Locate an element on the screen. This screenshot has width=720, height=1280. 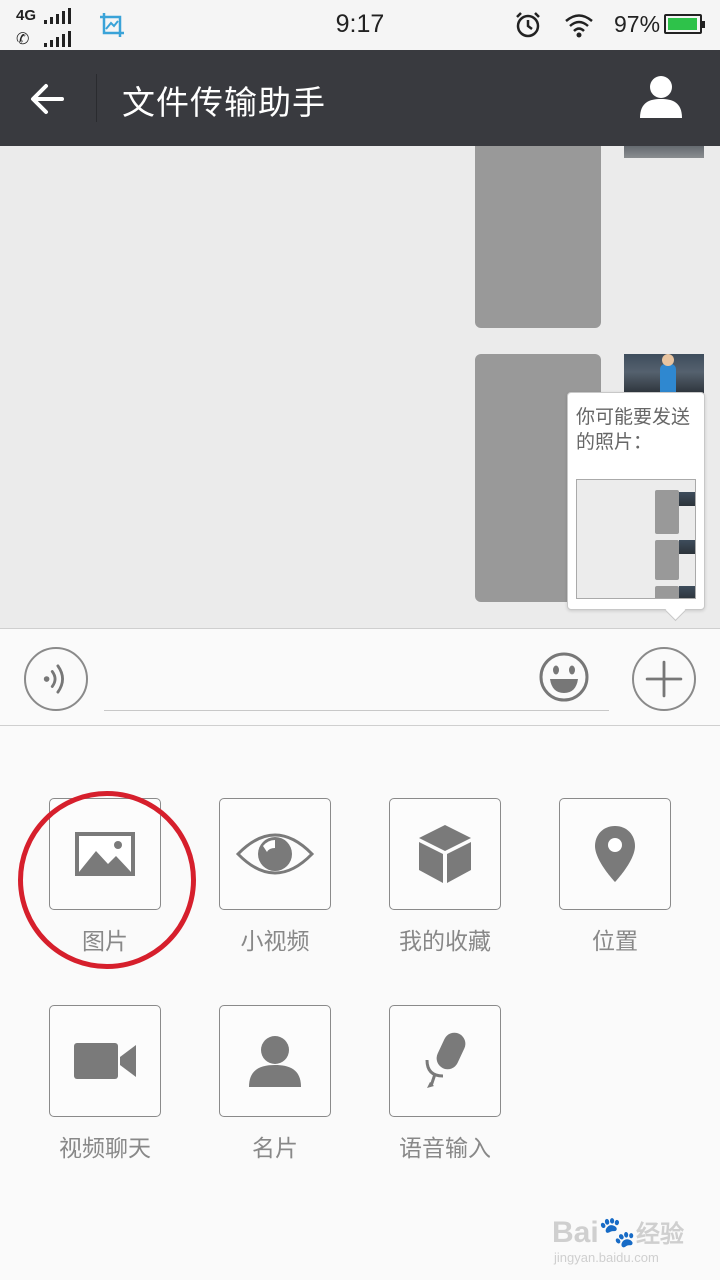
message-input-bar is located at coordinates (360, 677).